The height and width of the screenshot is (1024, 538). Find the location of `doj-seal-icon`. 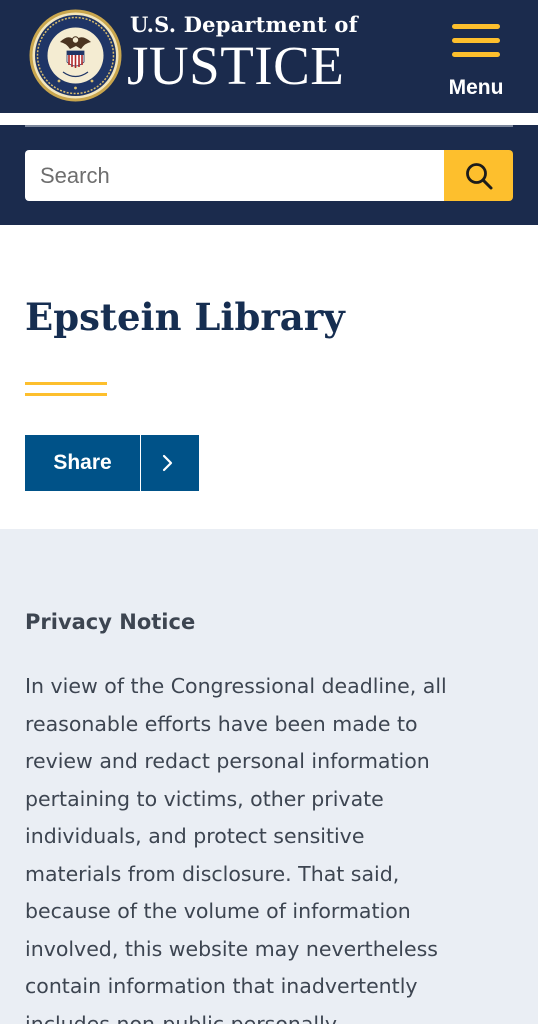

doj-seal-icon is located at coordinates (75, 55).